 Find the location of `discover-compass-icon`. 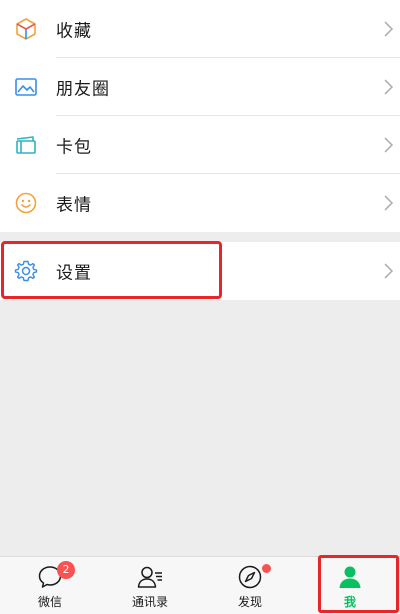

discover-compass-icon is located at coordinates (250, 577).